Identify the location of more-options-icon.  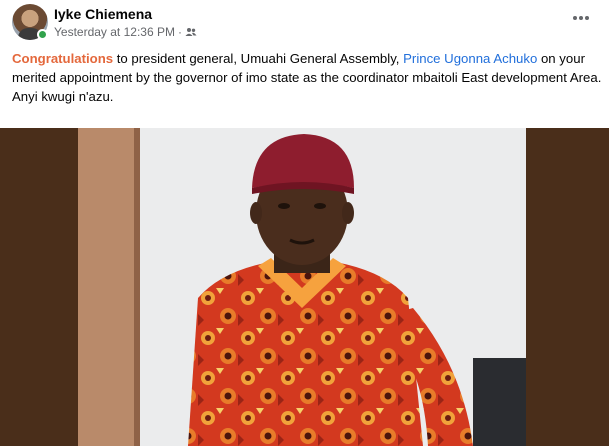
(581, 18).